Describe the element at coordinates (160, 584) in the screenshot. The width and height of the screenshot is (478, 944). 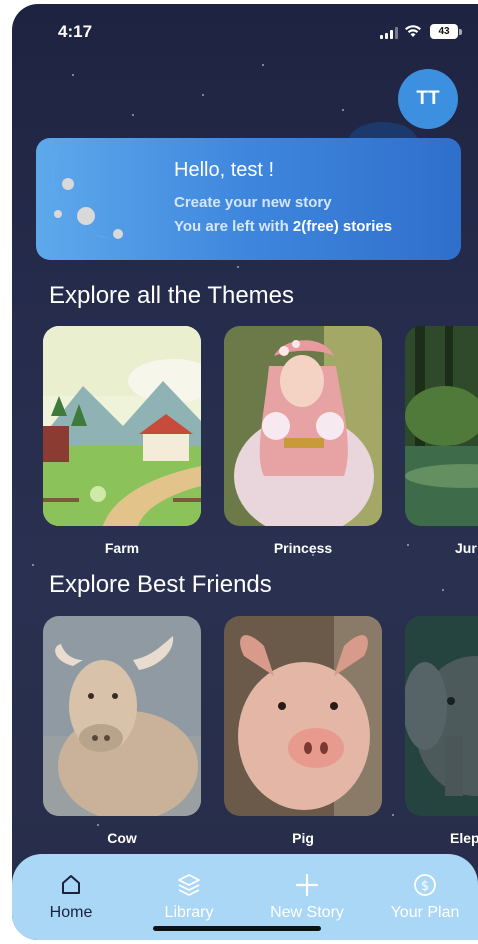
I see `friends-section-title: Explore Best Friends` at that location.